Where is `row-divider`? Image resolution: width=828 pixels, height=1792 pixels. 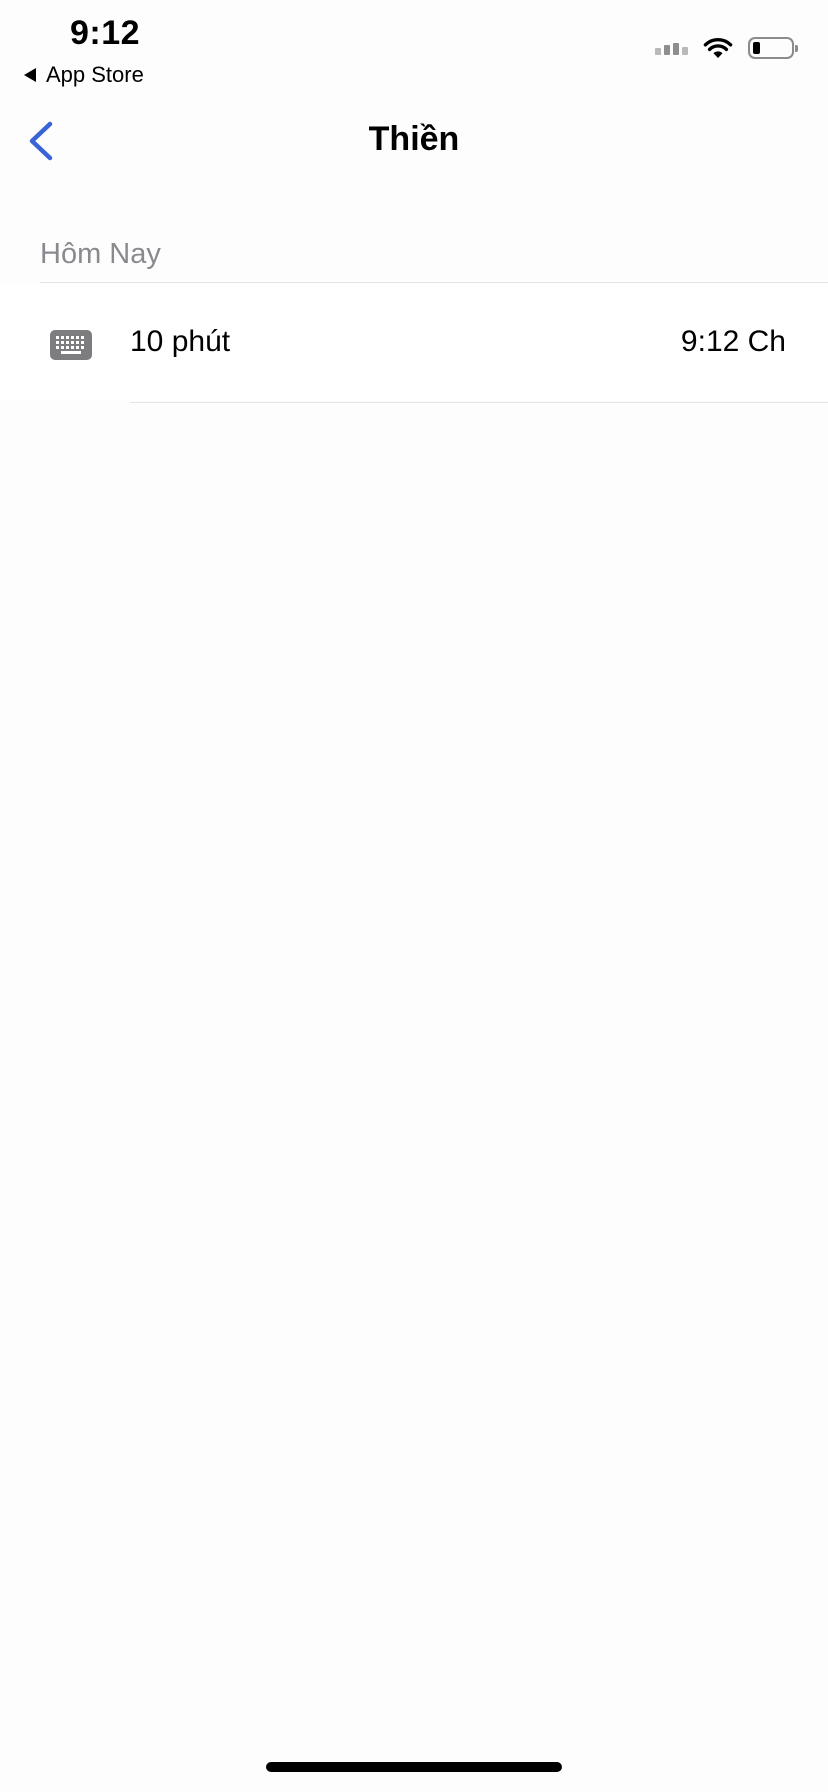
row-divider is located at coordinates (479, 402).